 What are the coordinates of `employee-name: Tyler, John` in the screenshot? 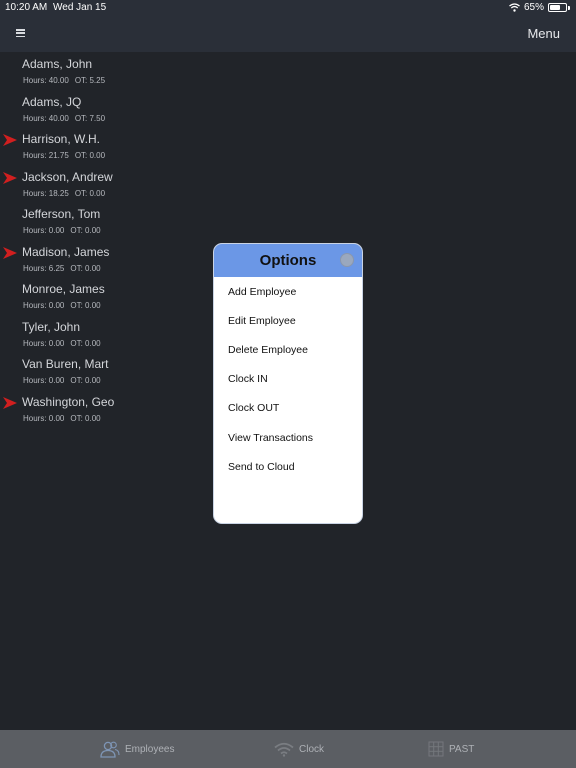 It's located at (51, 326).